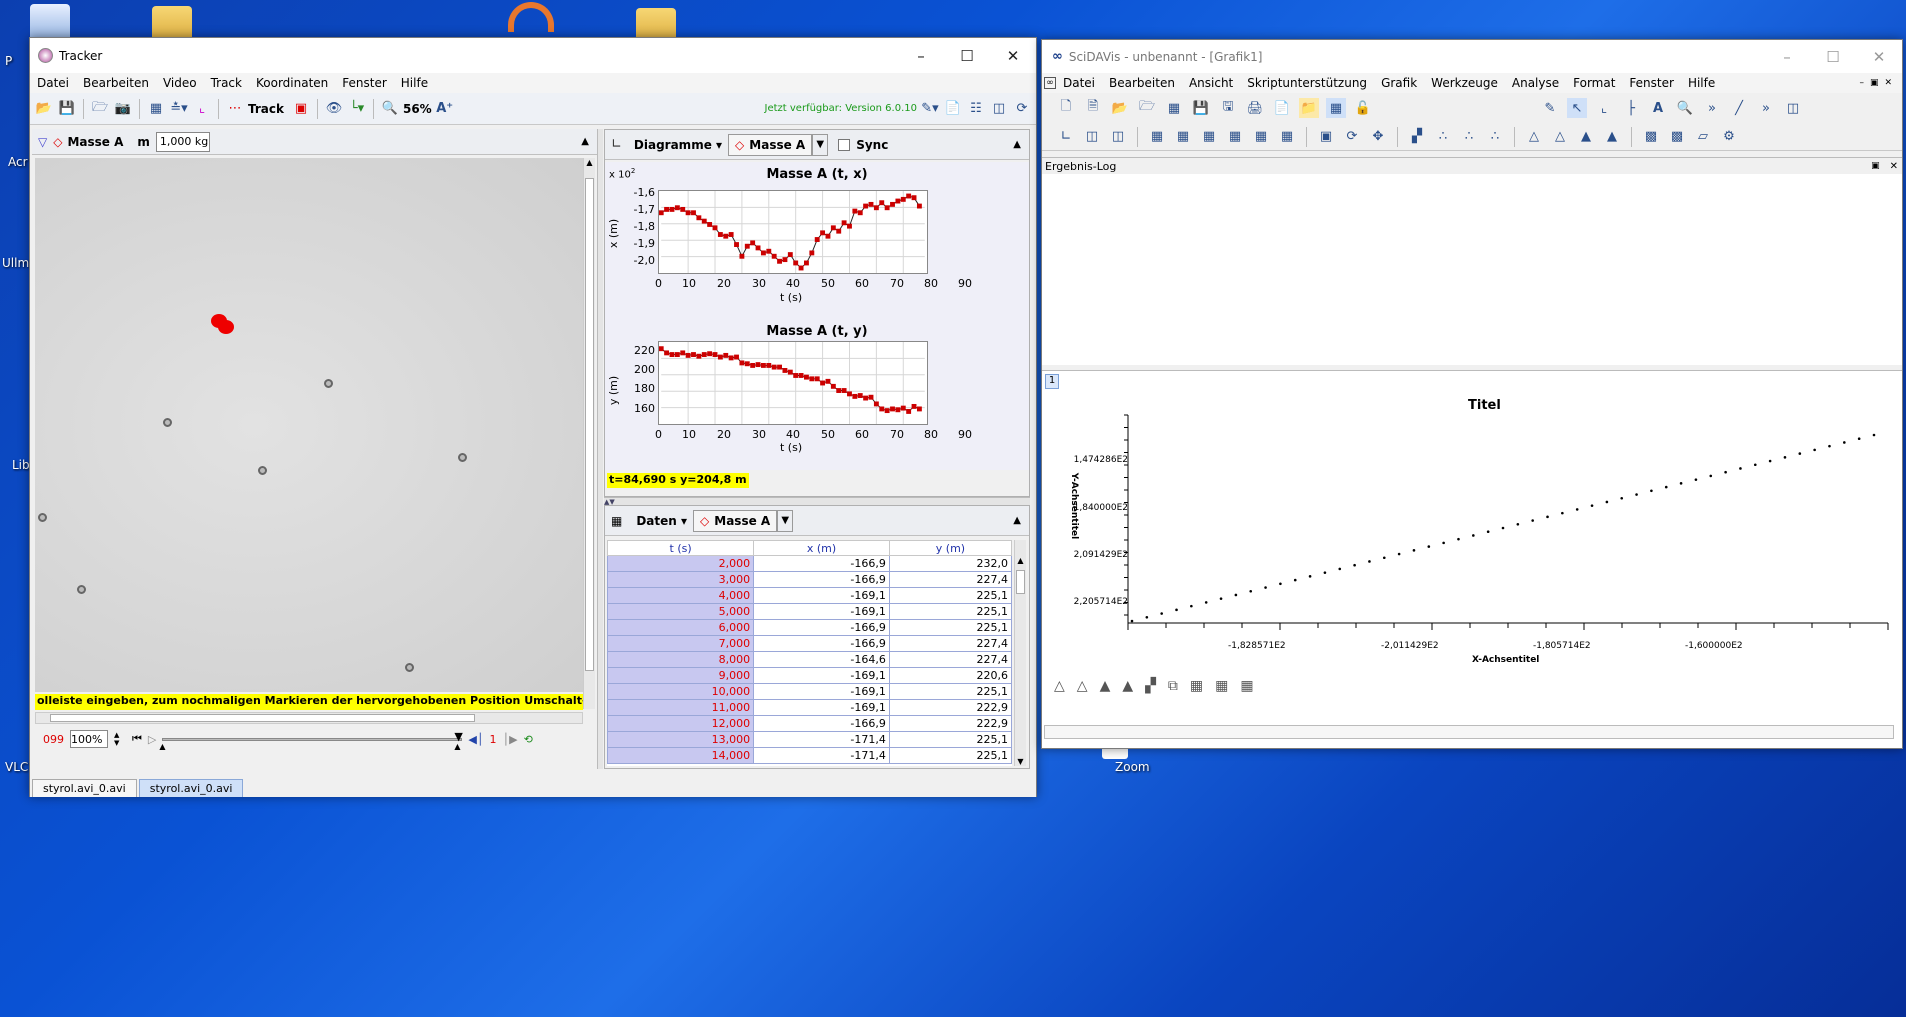  Describe the element at coordinates (152, 739) in the screenshot. I see `play-button: ▷` at that location.